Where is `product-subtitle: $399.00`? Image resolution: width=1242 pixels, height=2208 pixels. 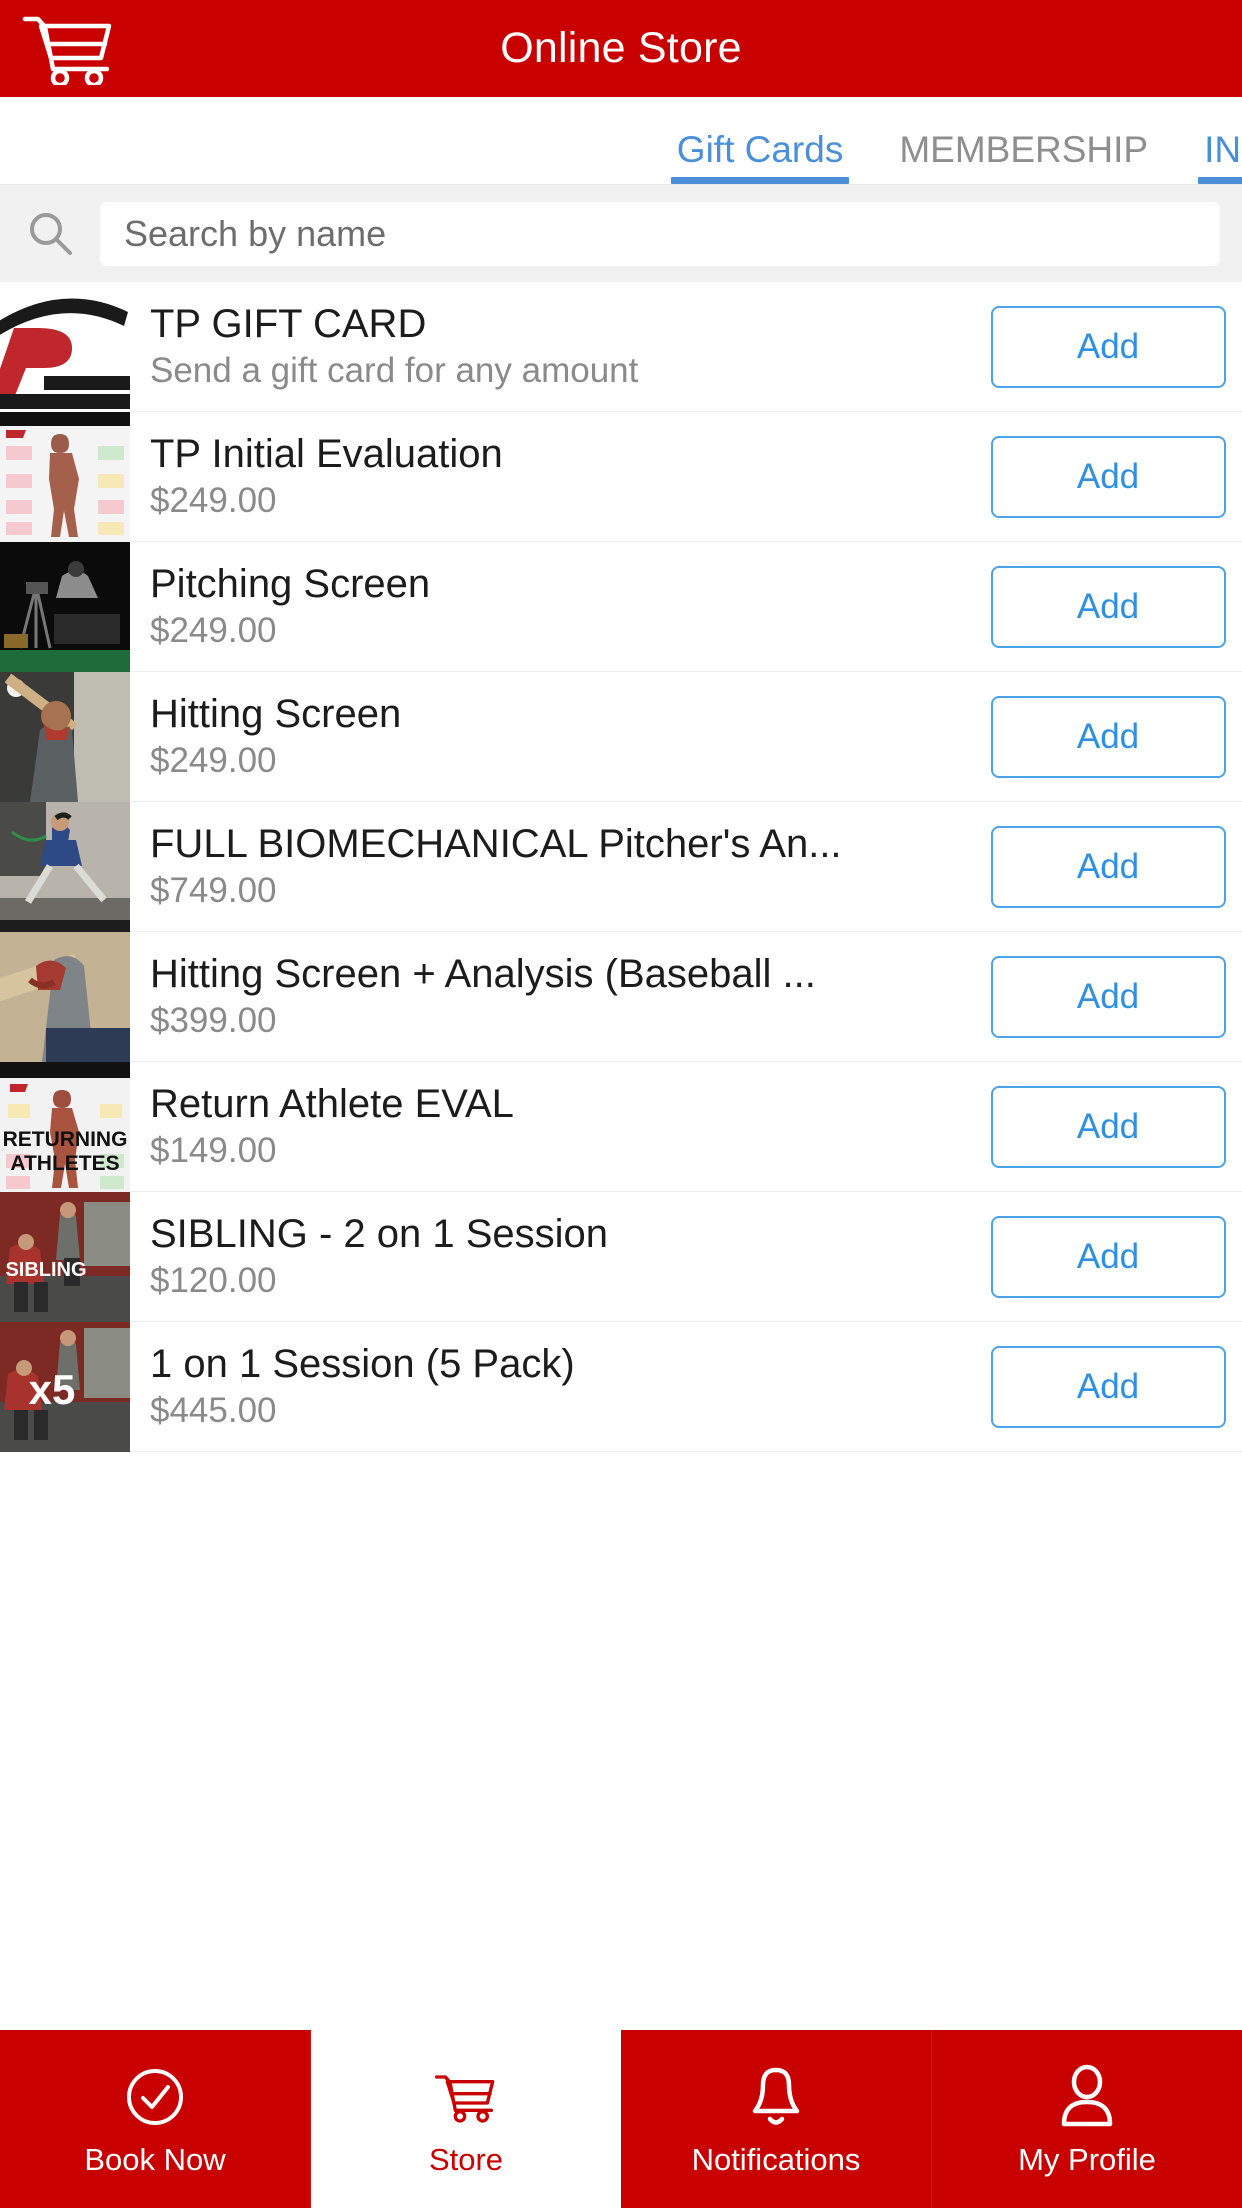
product-subtitle: $399.00 is located at coordinates (213, 1021).